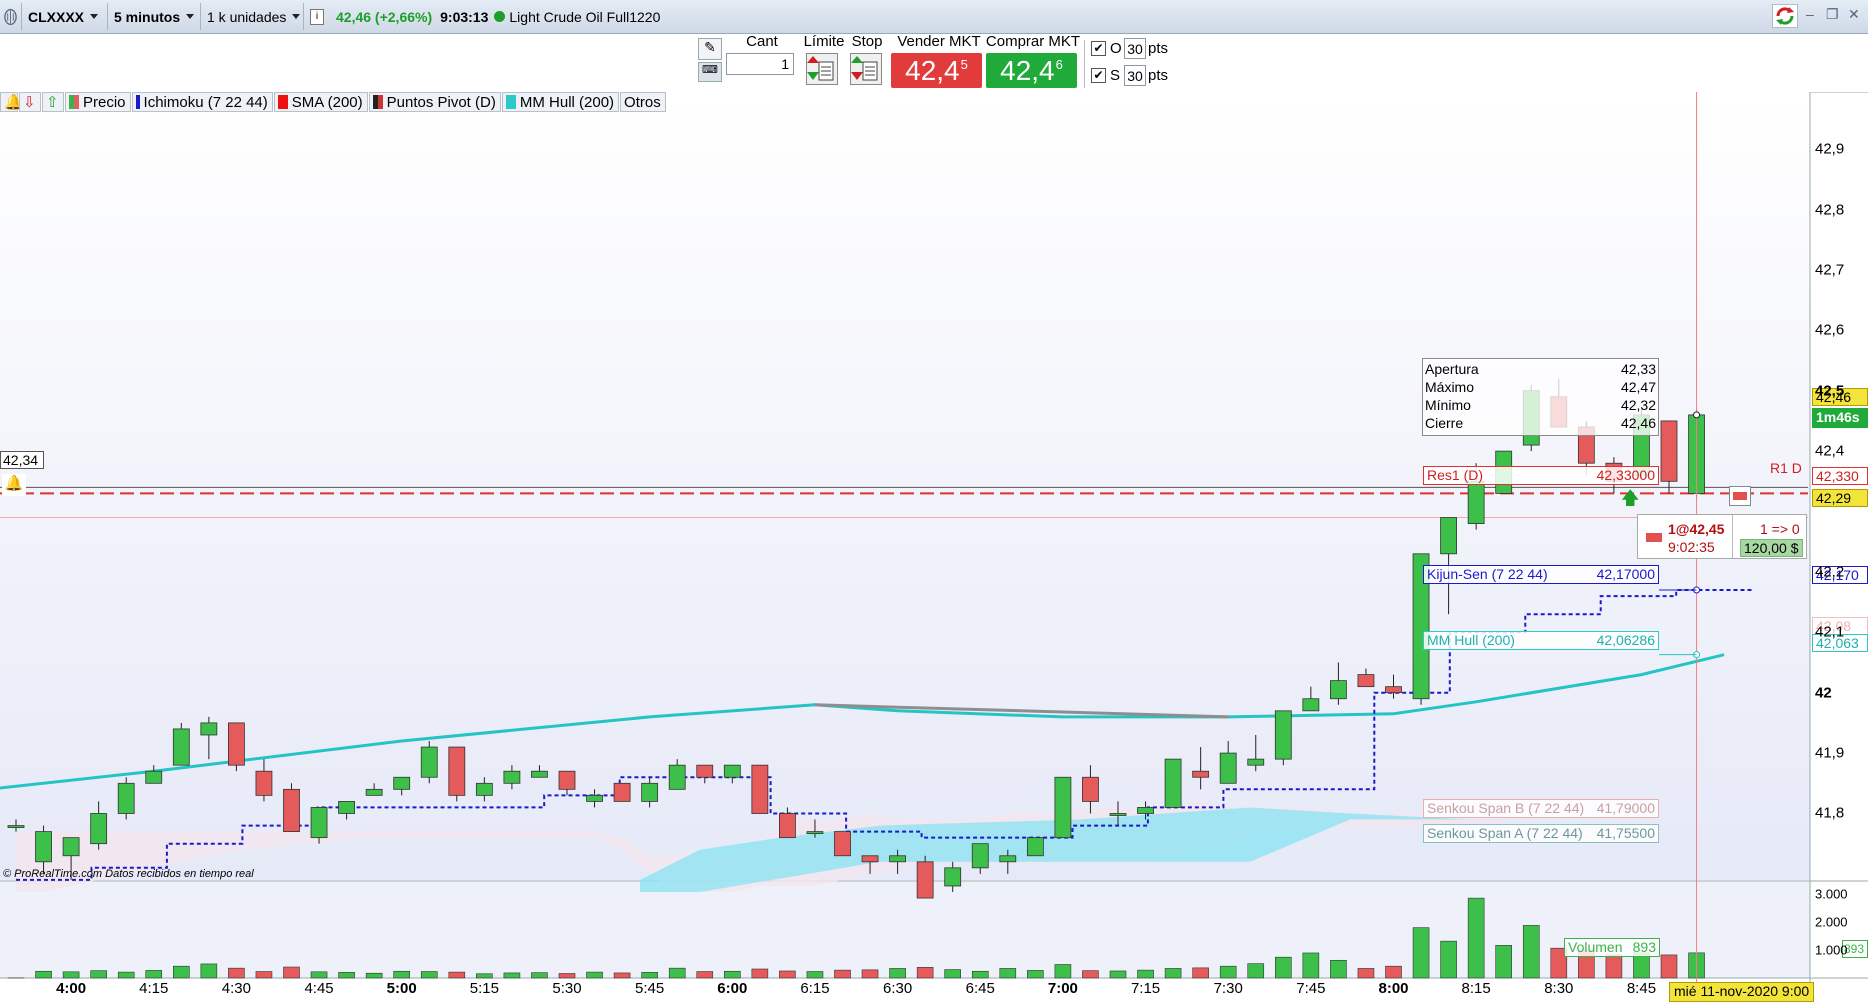 Image resolution: width=1868 pixels, height=1002 pixels. I want to click on units-selector: 1 k unidades, so click(252, 16).